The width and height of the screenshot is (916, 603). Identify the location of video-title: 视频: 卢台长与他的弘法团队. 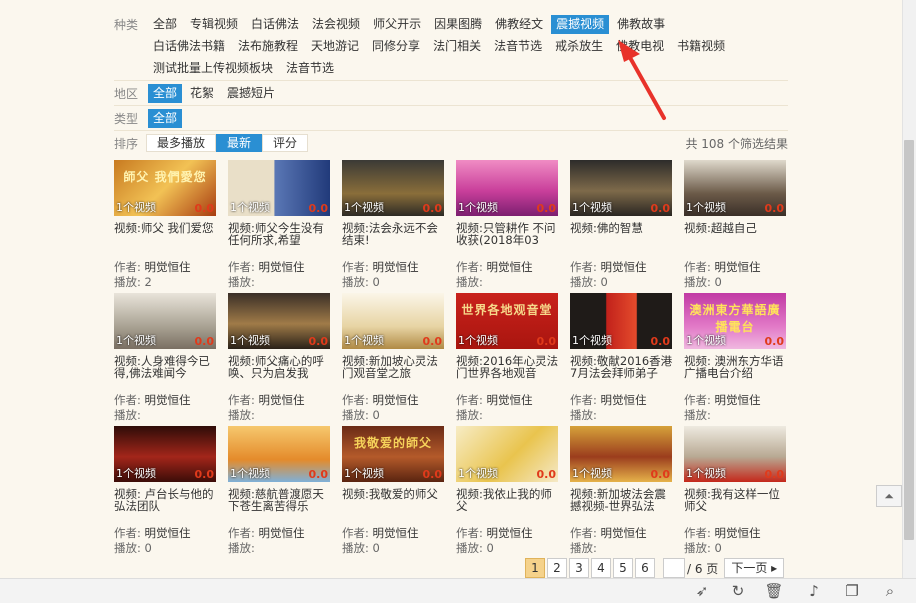
(166, 507).